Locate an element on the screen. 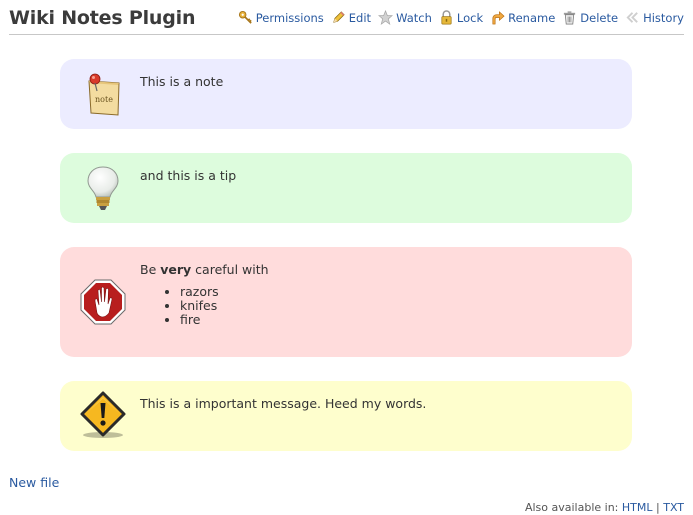  delete-link: Delete is located at coordinates (590, 17).